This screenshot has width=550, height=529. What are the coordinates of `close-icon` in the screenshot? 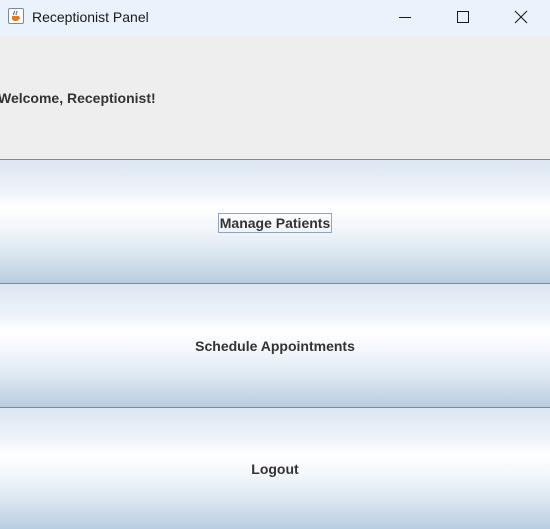 It's located at (521, 17).